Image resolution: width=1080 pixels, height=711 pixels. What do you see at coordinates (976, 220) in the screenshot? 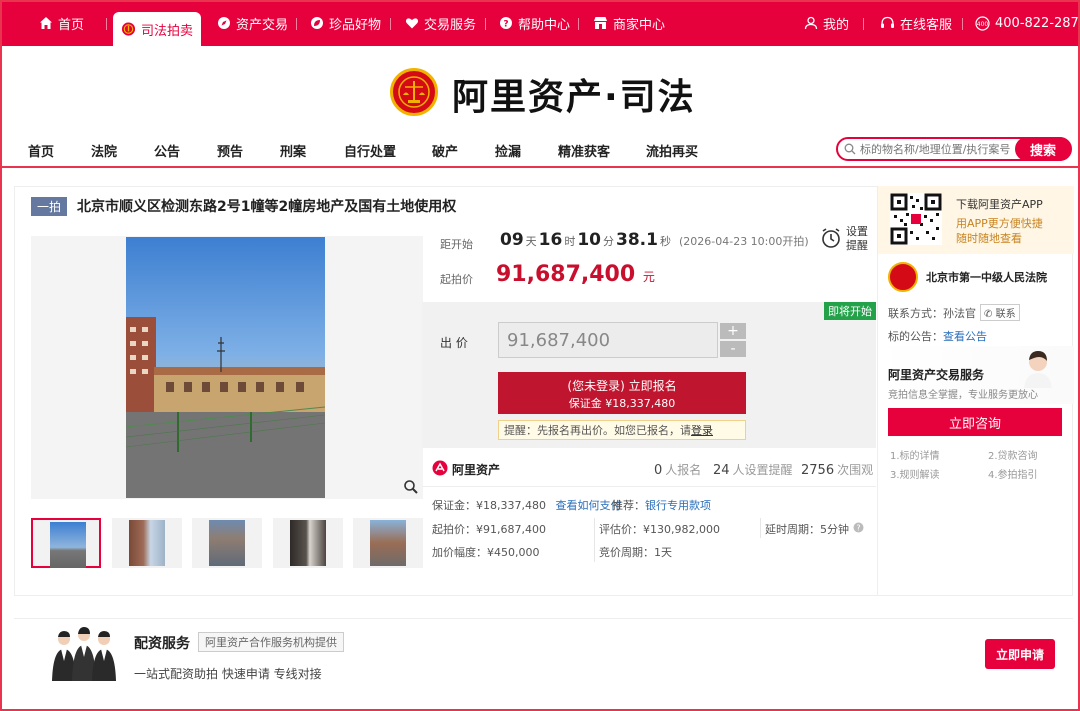
I see `app-download-banner: 下载阿里资产APP 用APP更方便快捷 随时随地查看` at bounding box center [976, 220].